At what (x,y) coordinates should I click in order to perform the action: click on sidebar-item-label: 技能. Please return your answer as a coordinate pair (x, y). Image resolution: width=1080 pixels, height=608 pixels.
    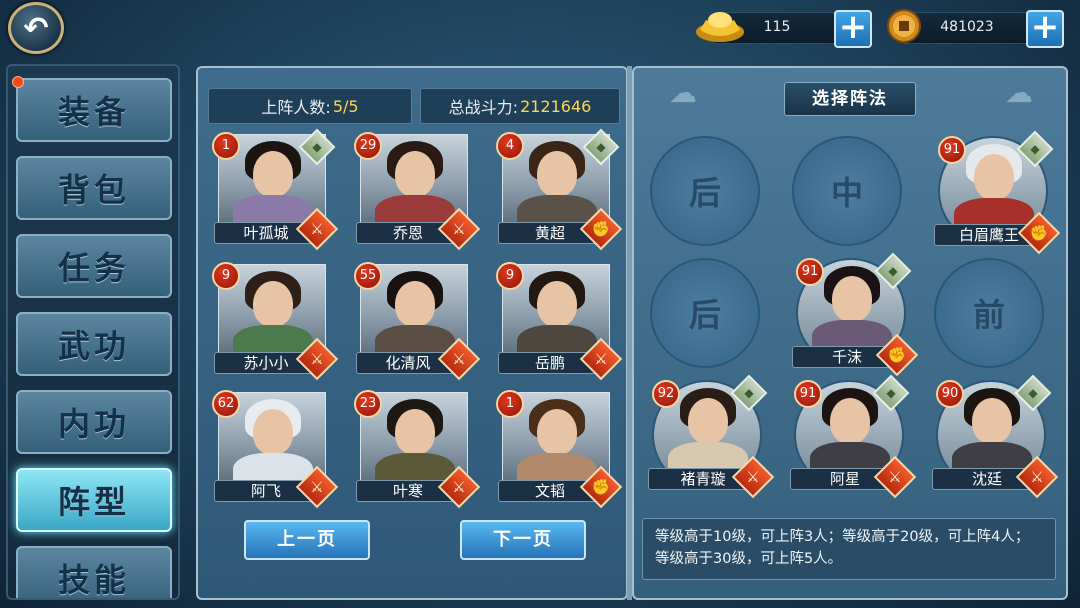
    Looking at the image, I should click on (93, 580).